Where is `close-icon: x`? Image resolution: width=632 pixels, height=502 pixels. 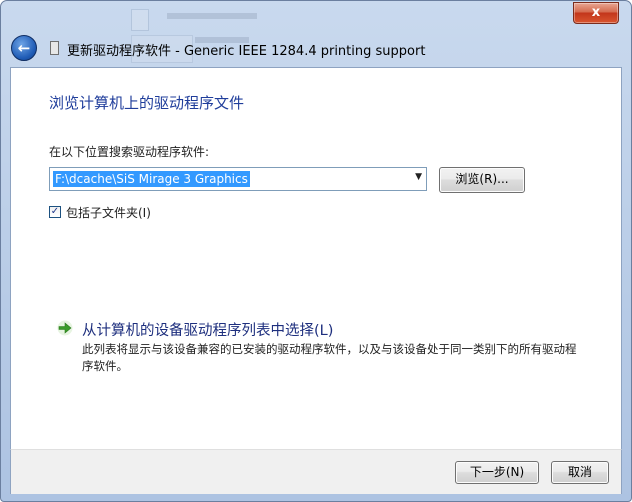 close-icon: x is located at coordinates (596, 12).